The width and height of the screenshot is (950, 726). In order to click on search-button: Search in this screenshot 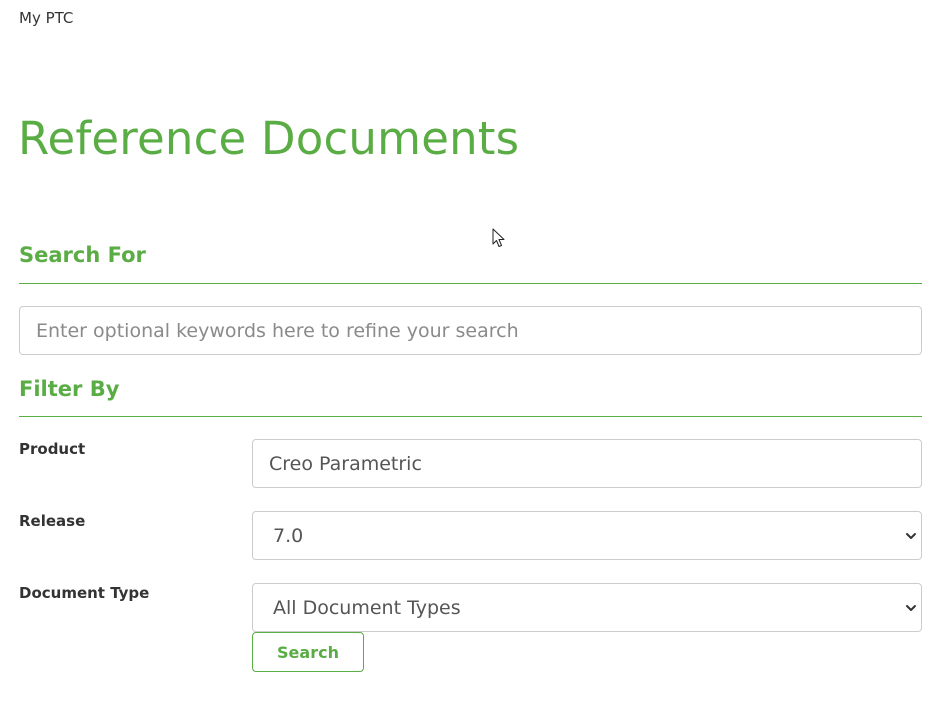, I will do `click(308, 652)`.